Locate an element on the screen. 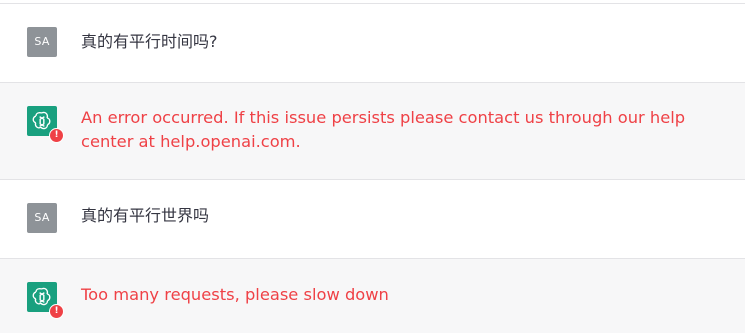 Image resolution: width=745 pixels, height=333 pixels. user-message-text: 真的有平行时间吗? is located at coordinates (149, 41).